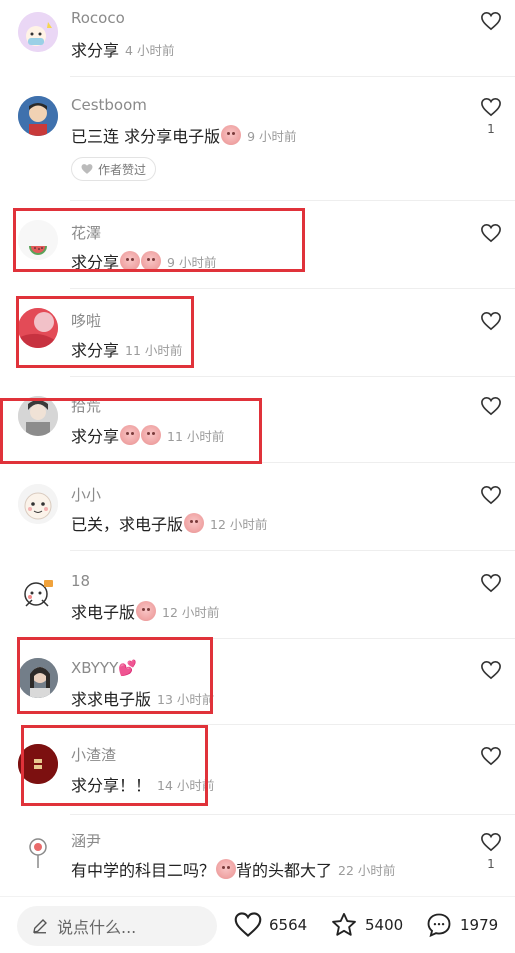 The image size is (515, 953). What do you see at coordinates (87, 169) in the screenshot?
I see `heart-badge-icon` at bounding box center [87, 169].